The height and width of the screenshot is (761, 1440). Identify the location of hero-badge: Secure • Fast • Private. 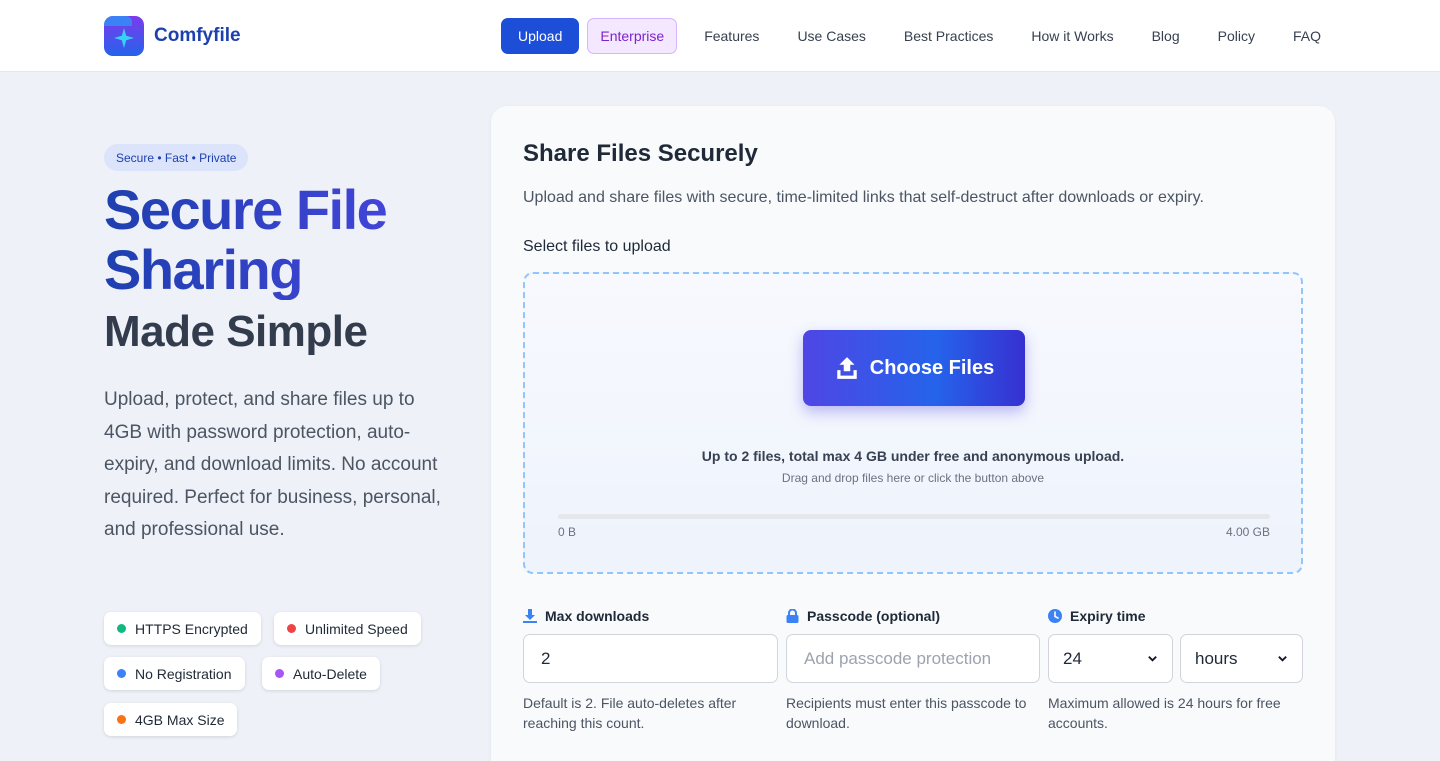
(176, 157).